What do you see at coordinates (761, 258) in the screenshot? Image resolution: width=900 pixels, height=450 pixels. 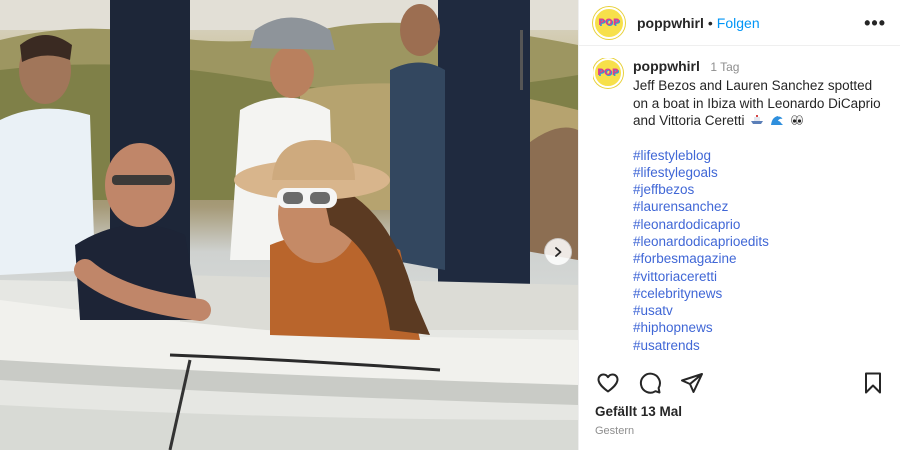 I see `hashtag-link: #forbesmagazine` at bounding box center [761, 258].